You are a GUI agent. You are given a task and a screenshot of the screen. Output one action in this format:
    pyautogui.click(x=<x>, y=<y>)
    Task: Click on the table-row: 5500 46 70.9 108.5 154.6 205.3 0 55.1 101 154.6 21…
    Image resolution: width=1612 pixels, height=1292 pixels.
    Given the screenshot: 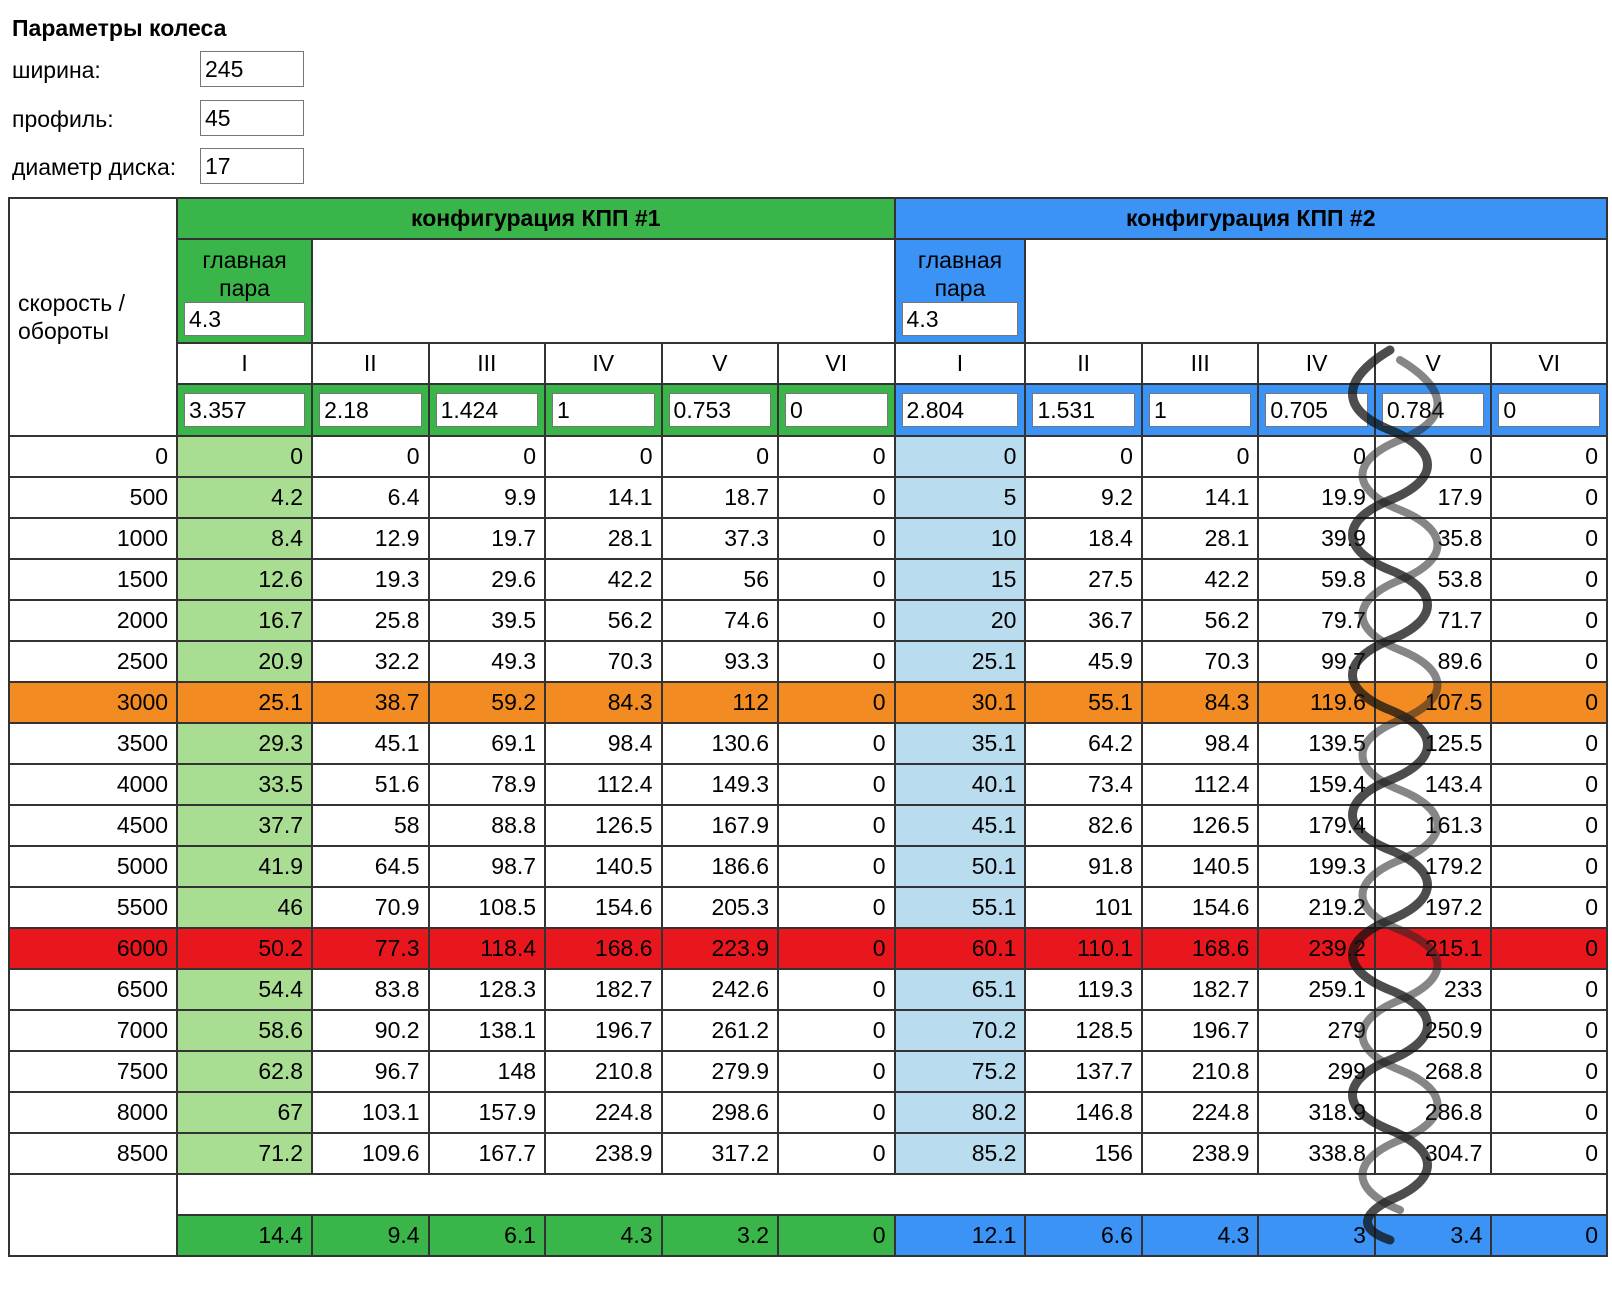 What is the action you would take?
    pyautogui.click(x=807, y=907)
    